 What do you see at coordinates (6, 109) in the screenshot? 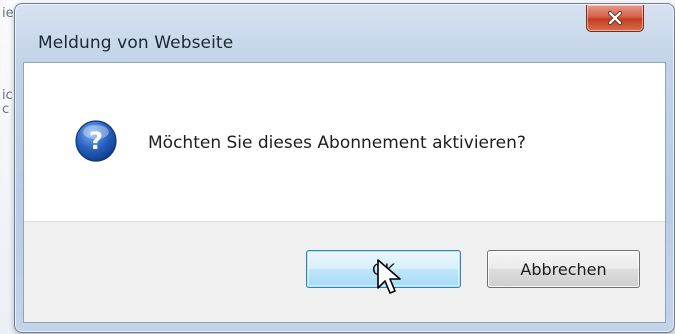
I see `background-text-fragment: c` at bounding box center [6, 109].